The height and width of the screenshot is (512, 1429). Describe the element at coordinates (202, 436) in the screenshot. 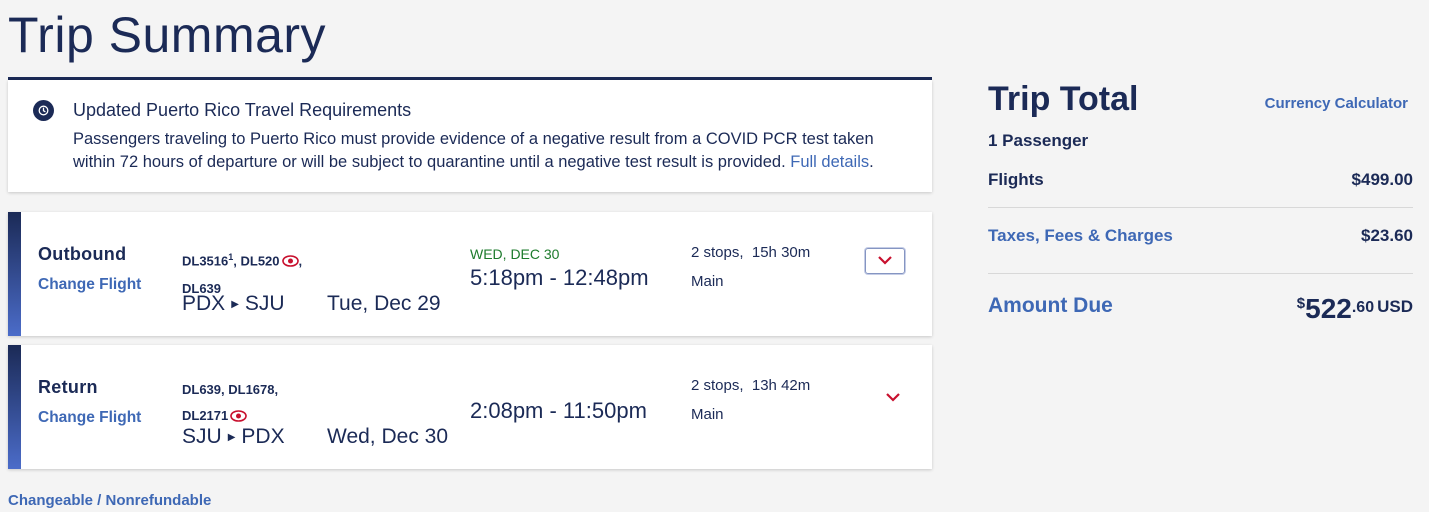

I see `origin-code: SJU` at that location.